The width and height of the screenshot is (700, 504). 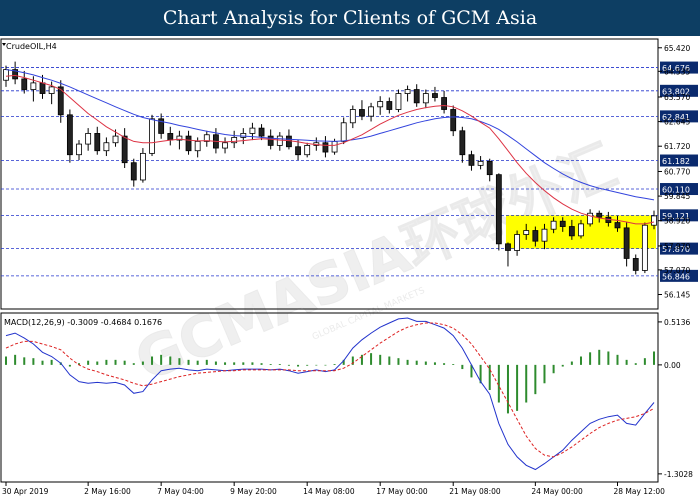 What do you see at coordinates (557, 491) in the screenshot?
I see `x-tick-label: 24 May 00:00` at bounding box center [557, 491].